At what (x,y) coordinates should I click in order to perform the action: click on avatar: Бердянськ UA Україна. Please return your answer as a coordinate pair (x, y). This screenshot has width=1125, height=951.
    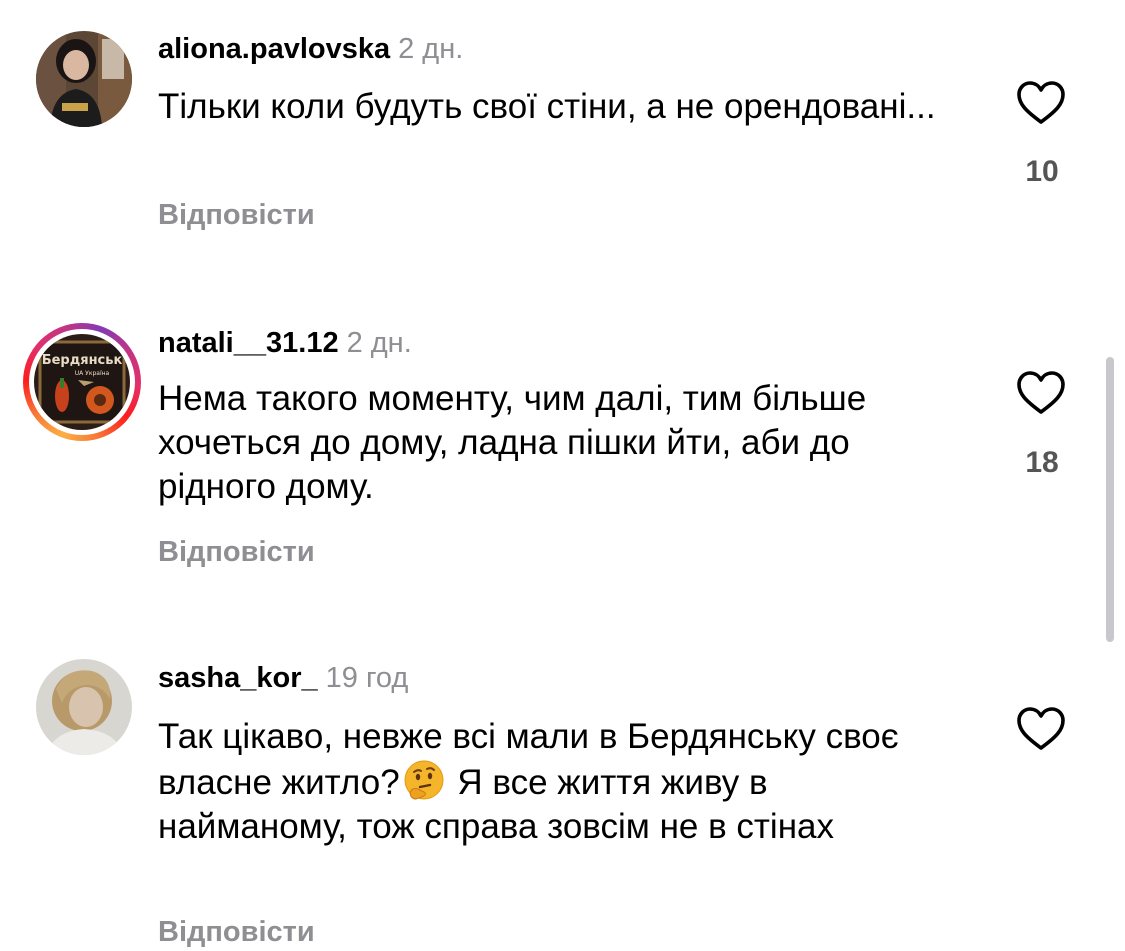
    Looking at the image, I should click on (82, 382).